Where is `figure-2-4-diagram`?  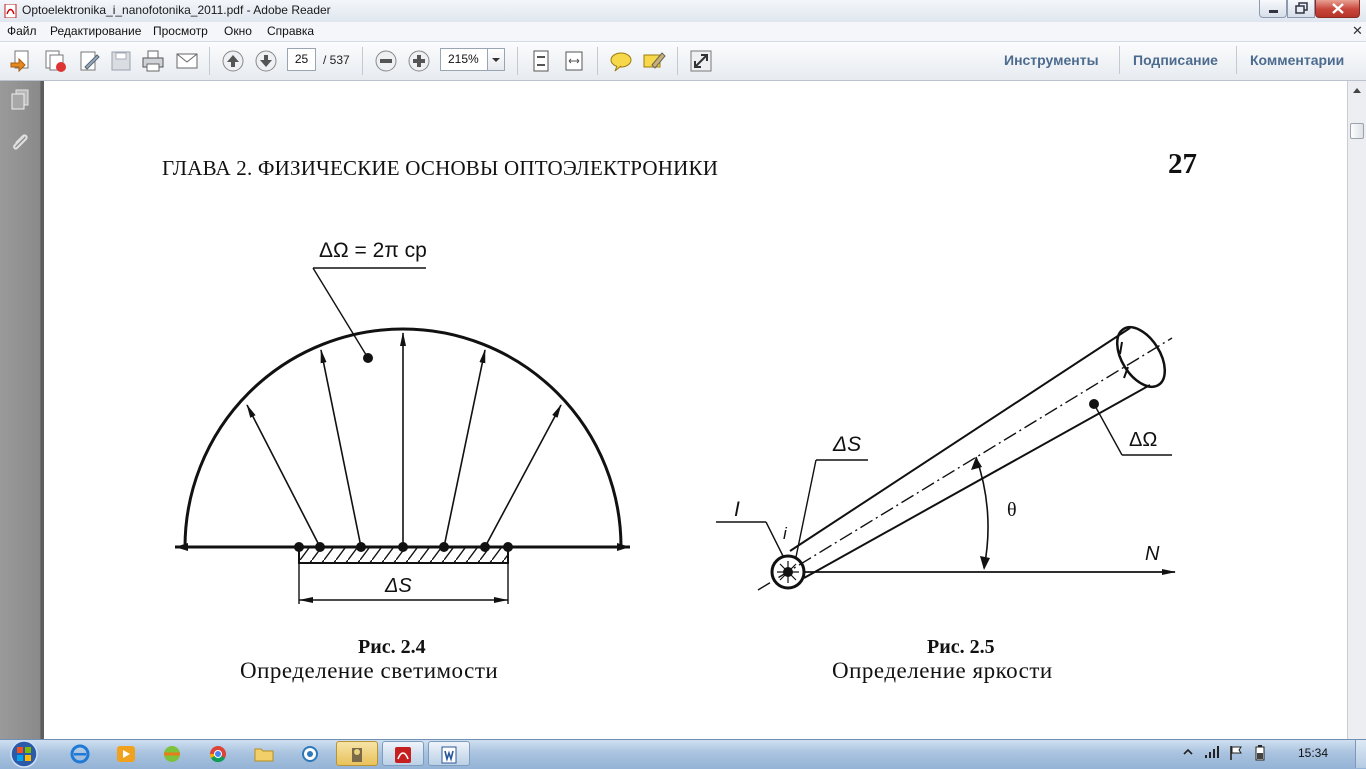
figure-2-4-diagram is located at coordinates (402, 435).